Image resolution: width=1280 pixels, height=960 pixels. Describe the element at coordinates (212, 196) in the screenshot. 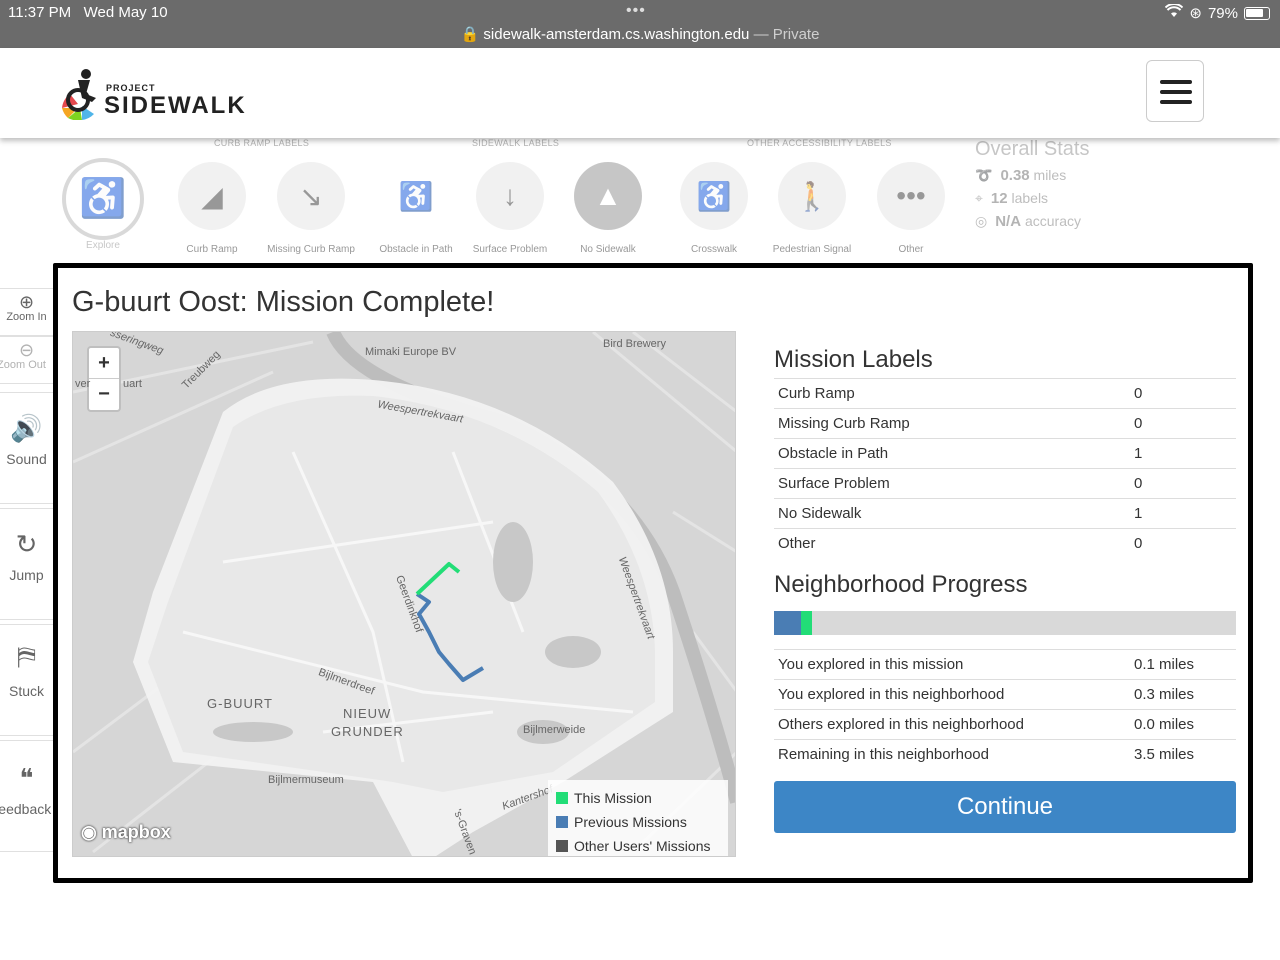

I see `curb-ramp-icon: ◢` at that location.